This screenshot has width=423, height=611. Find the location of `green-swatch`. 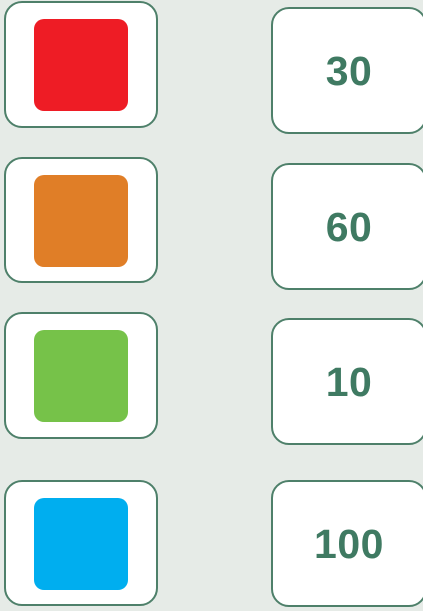

green-swatch is located at coordinates (81, 376).